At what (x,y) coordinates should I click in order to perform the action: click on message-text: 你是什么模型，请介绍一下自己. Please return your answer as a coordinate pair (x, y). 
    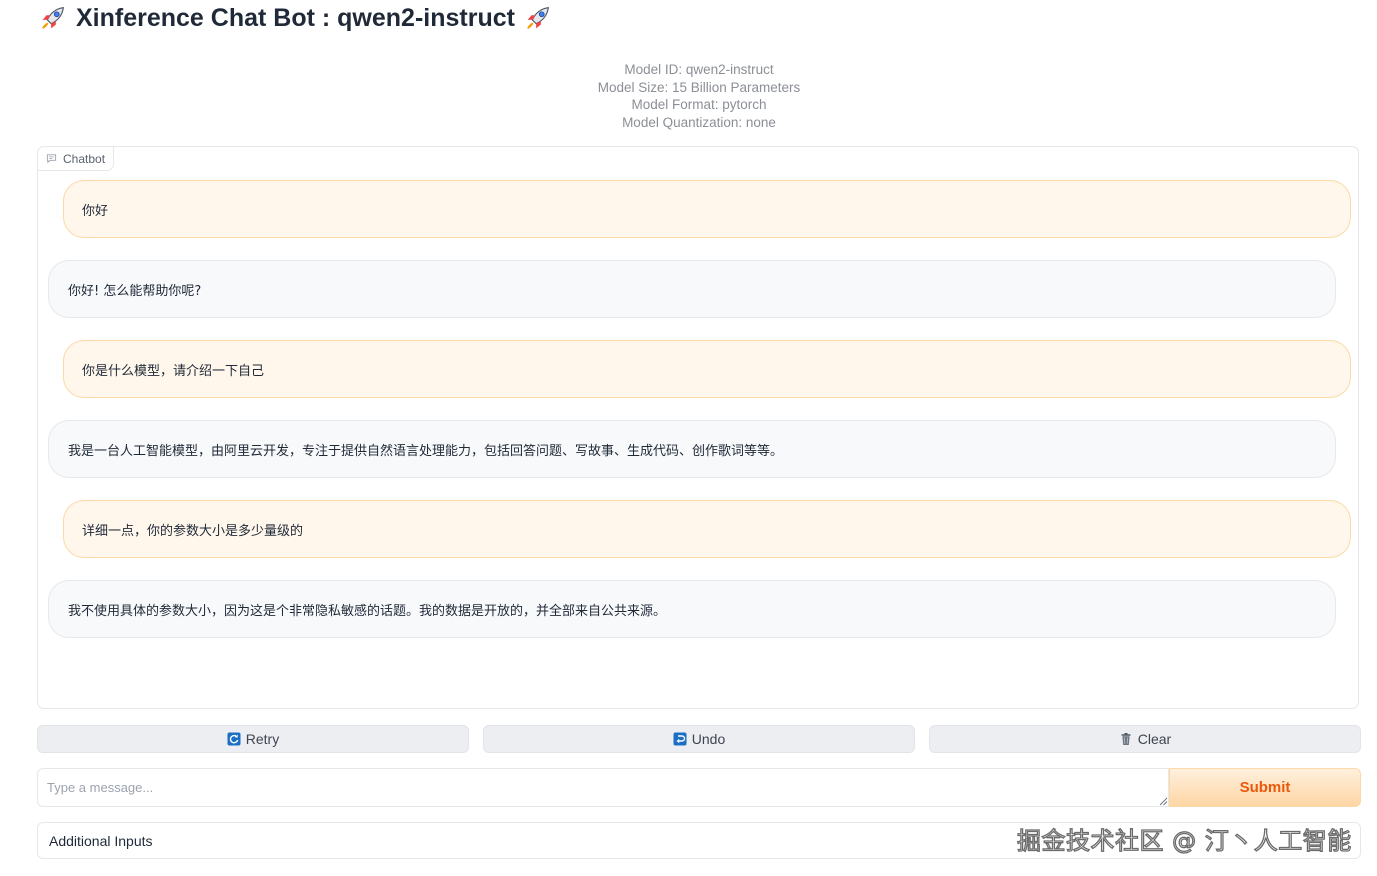
    Looking at the image, I should click on (173, 371).